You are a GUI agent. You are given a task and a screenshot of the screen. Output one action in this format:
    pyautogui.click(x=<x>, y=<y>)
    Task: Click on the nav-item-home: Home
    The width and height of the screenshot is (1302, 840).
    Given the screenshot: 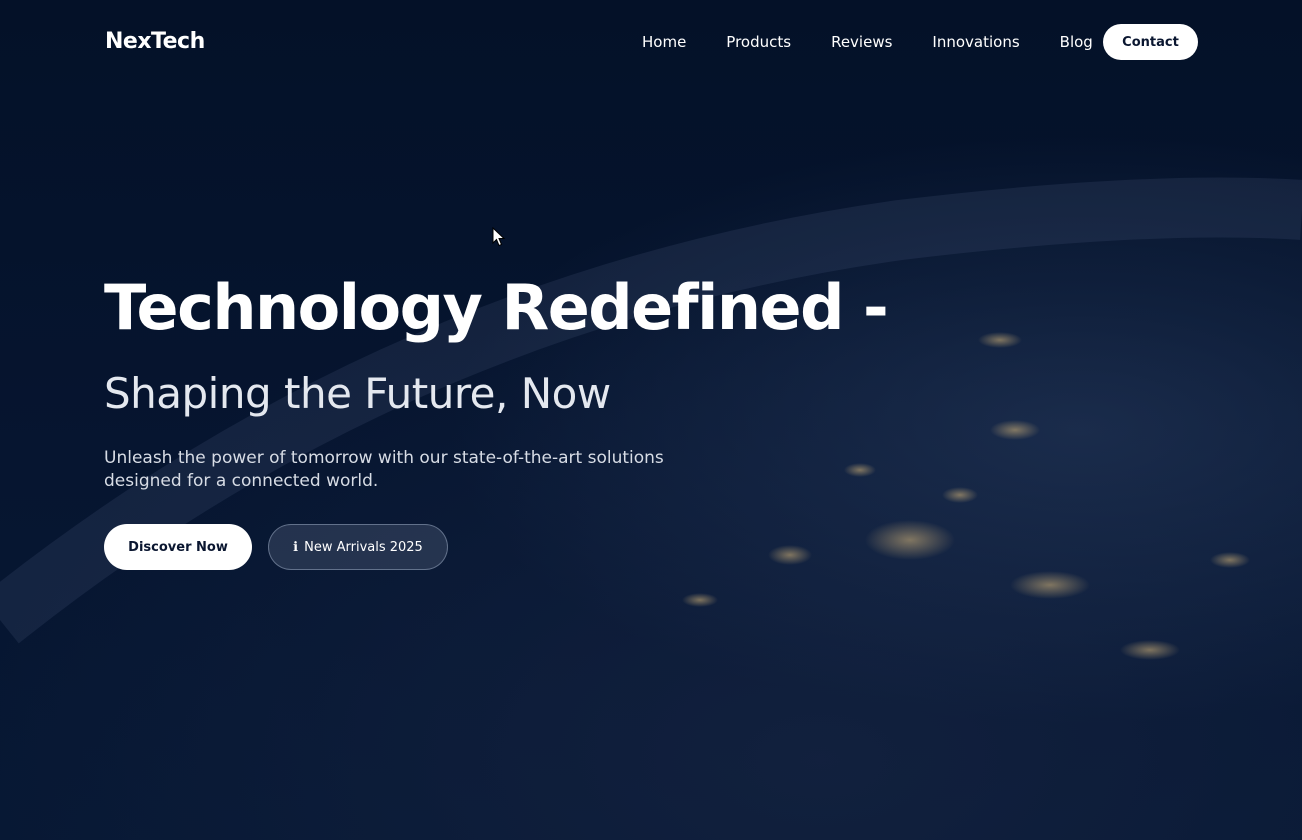 What is the action you would take?
    pyautogui.click(x=664, y=42)
    